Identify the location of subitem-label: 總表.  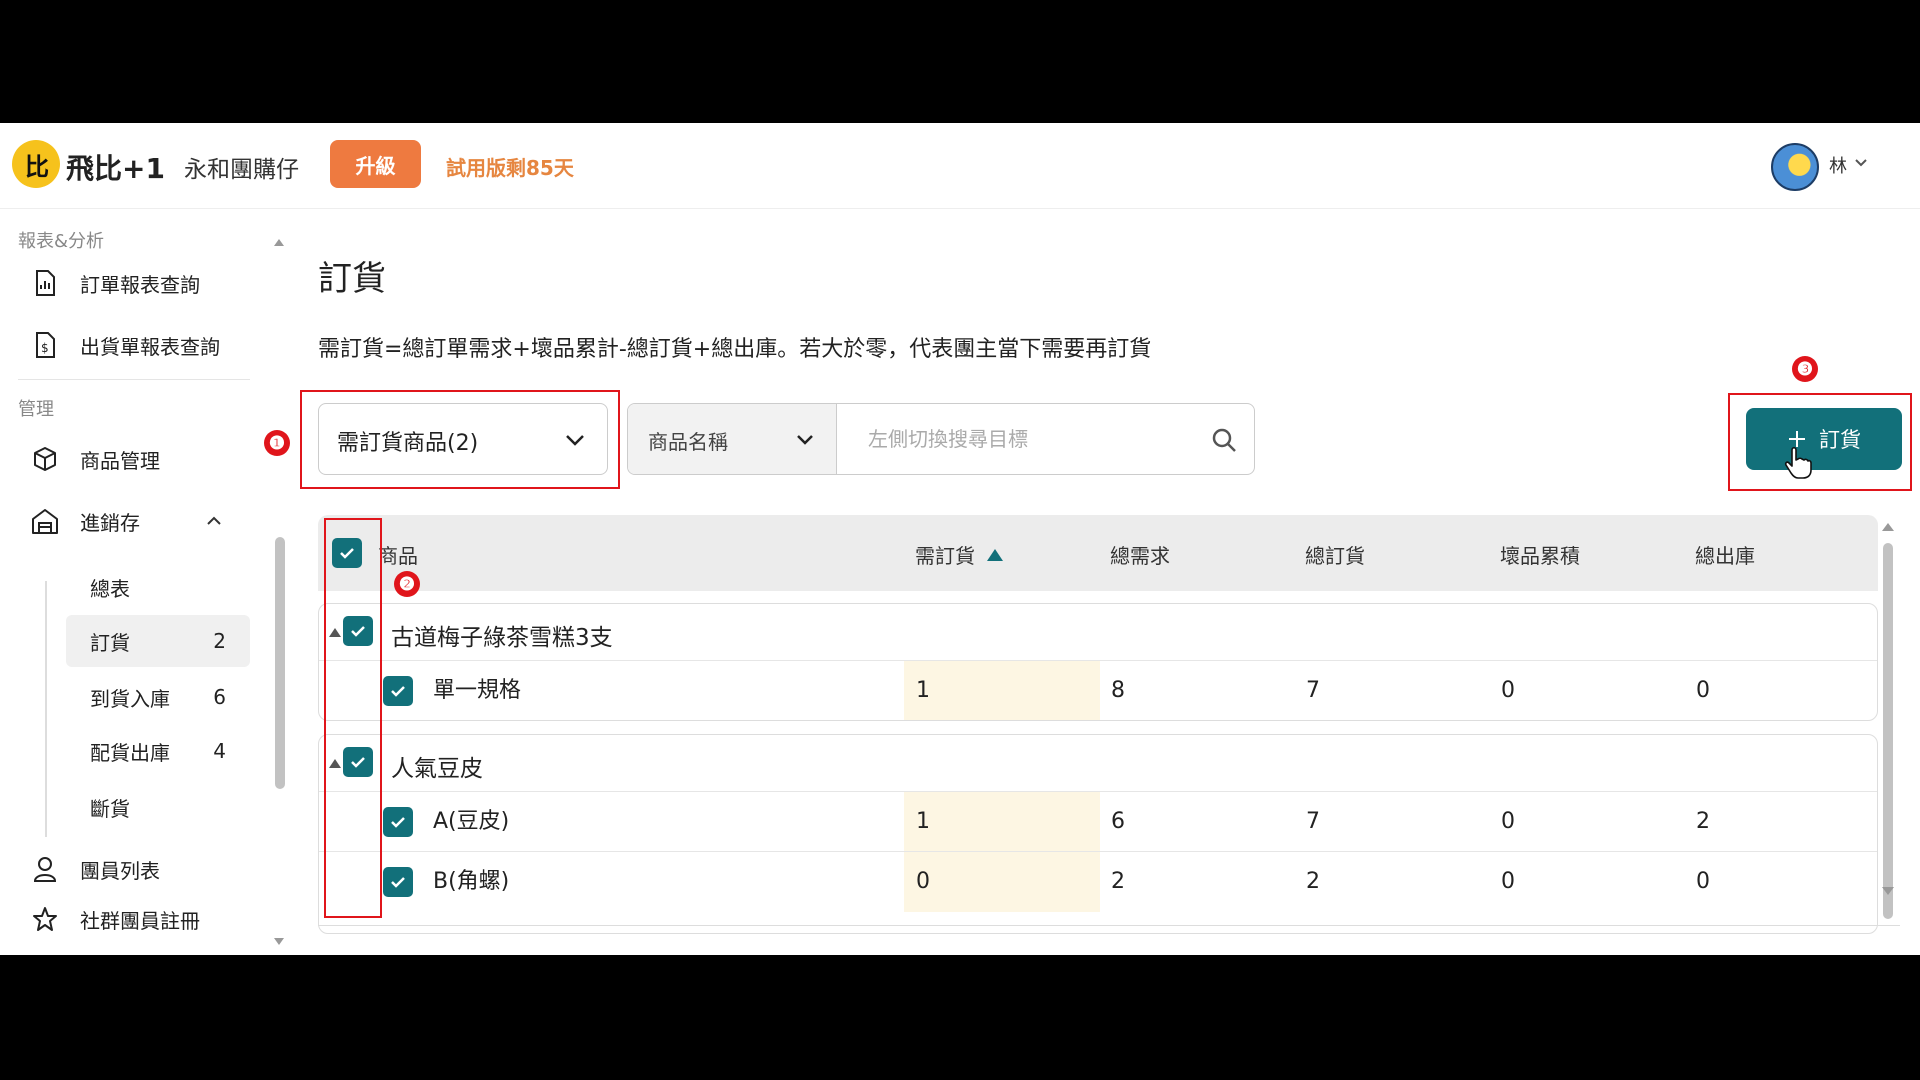
(110, 588).